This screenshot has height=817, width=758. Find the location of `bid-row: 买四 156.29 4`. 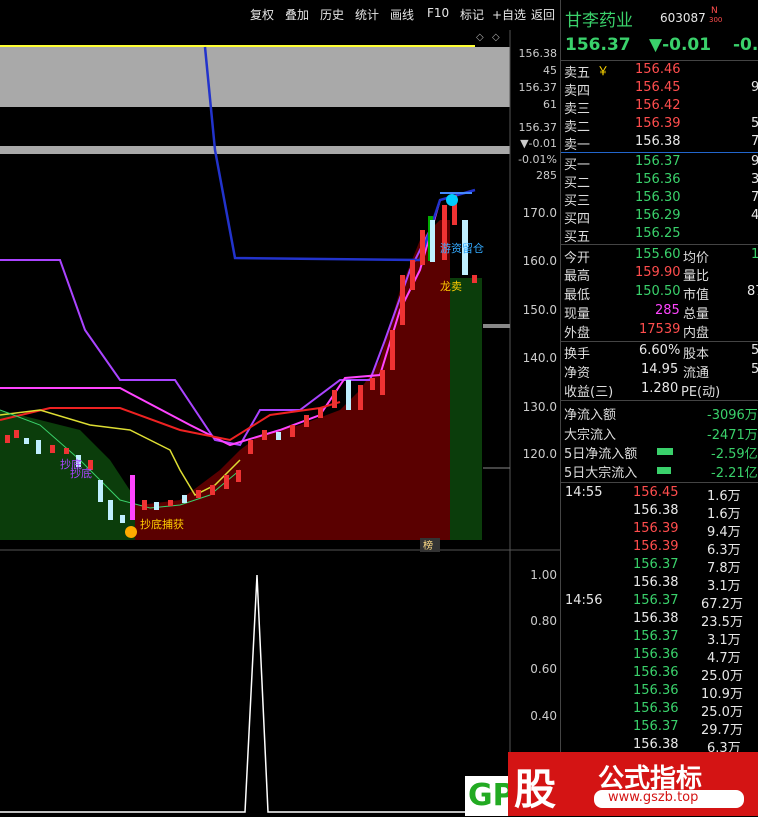

bid-row: 买四 156.29 4 is located at coordinates (659, 217).